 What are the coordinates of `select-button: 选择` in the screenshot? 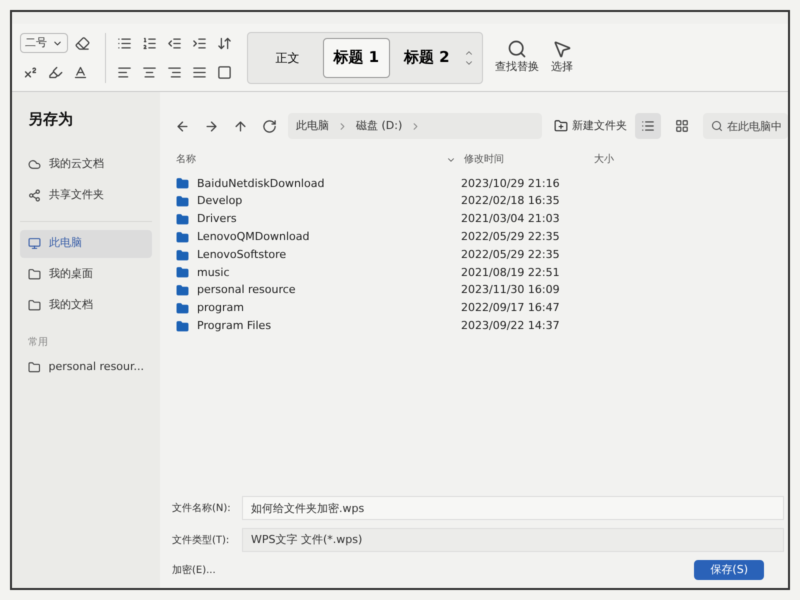 It's located at (562, 57).